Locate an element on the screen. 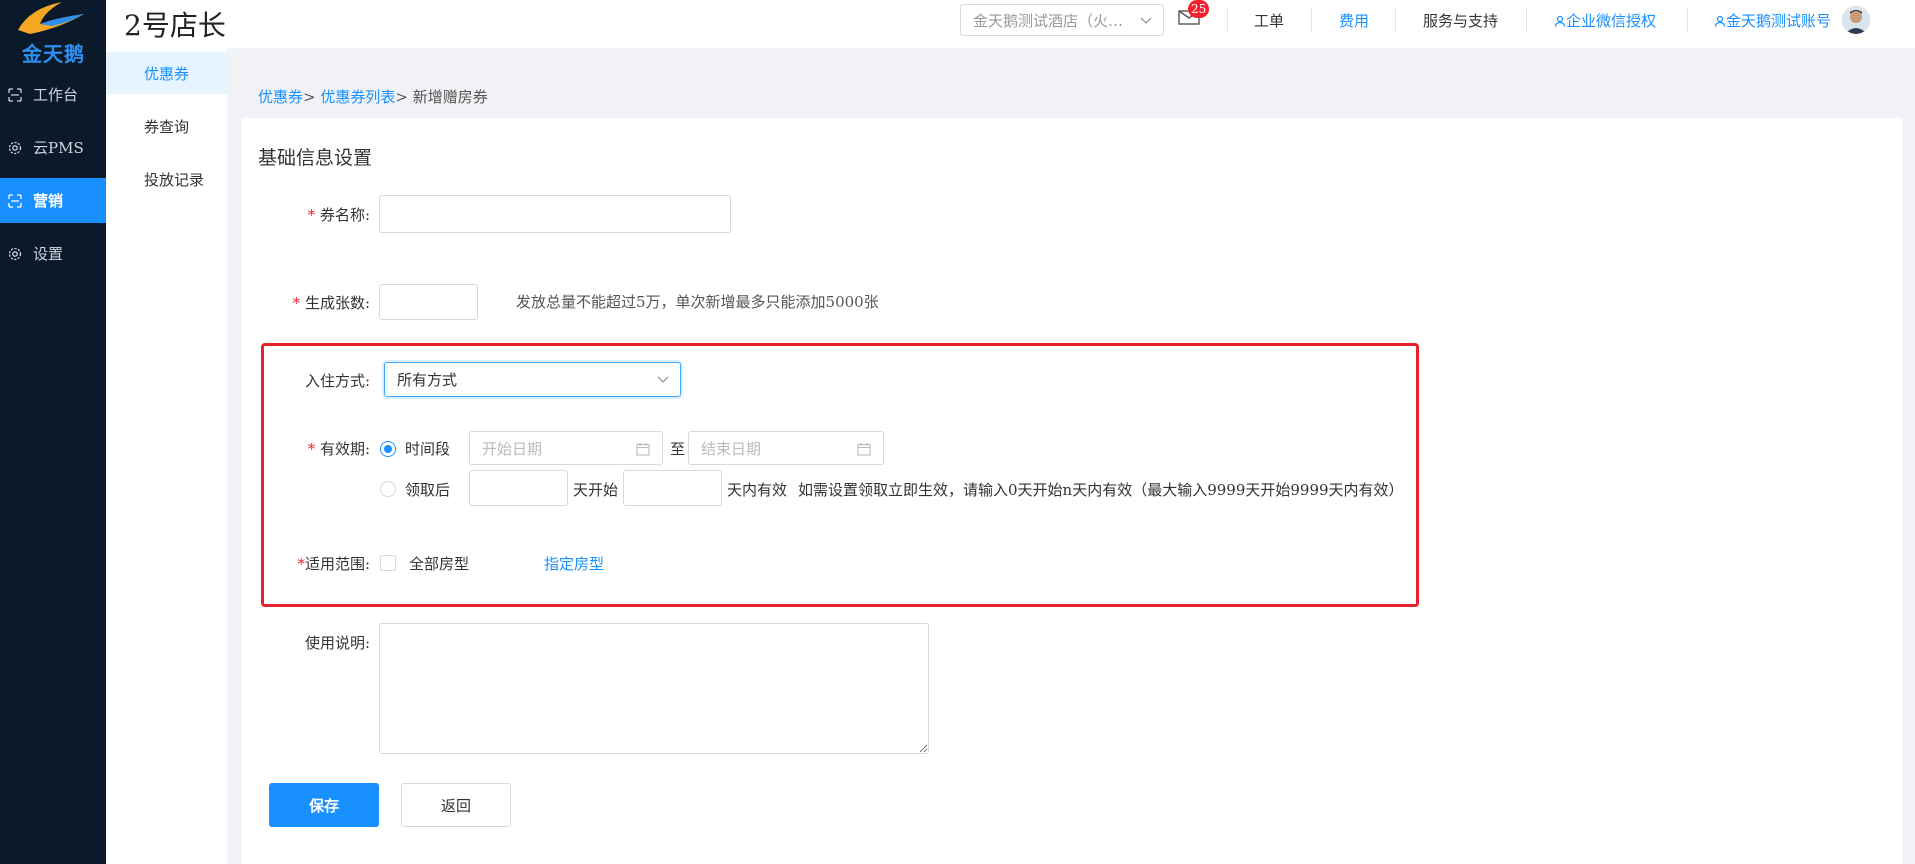  breadcrumb-coupons: 优惠券 is located at coordinates (280, 97).